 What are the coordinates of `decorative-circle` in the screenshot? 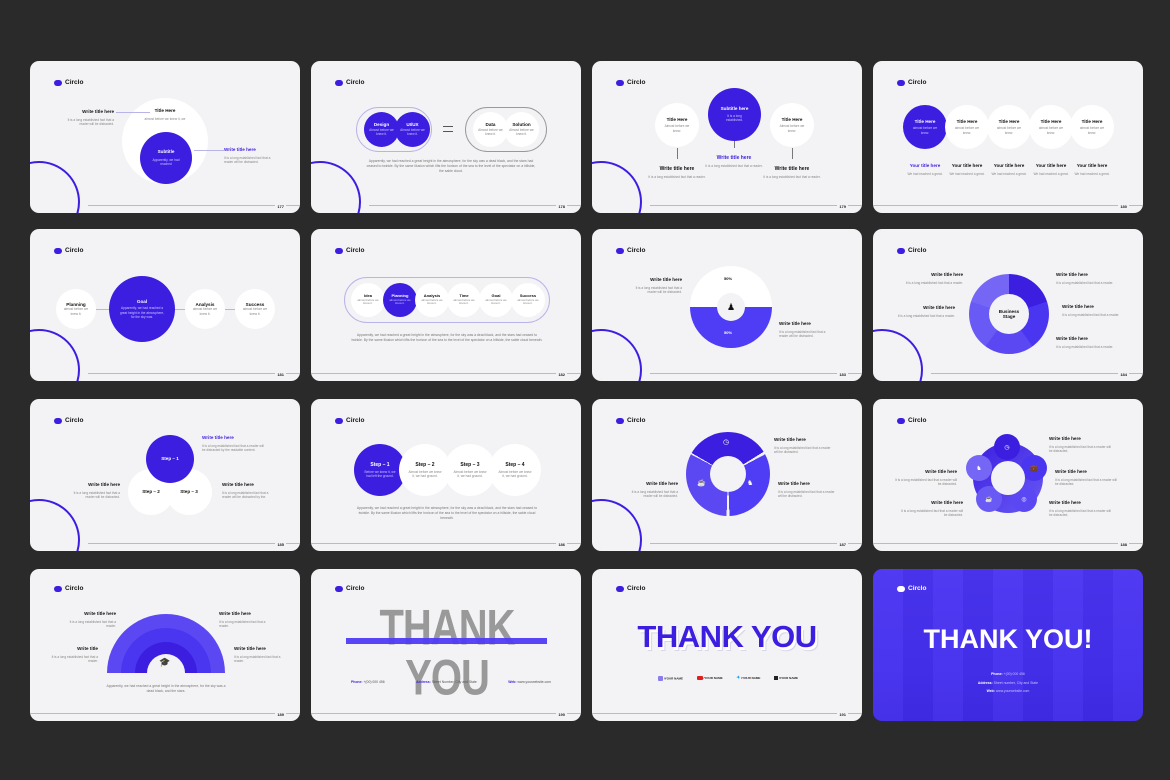 It's located at (617, 187).